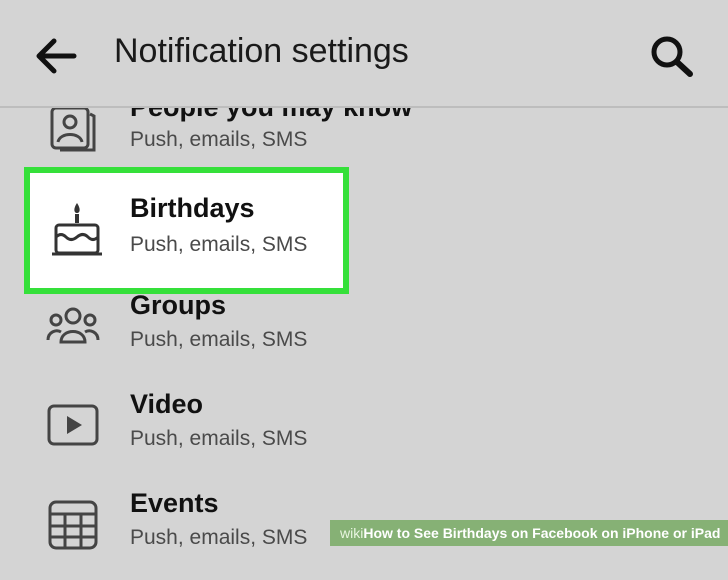 Image resolution: width=728 pixels, height=580 pixels. I want to click on search-icon, so click(672, 56).